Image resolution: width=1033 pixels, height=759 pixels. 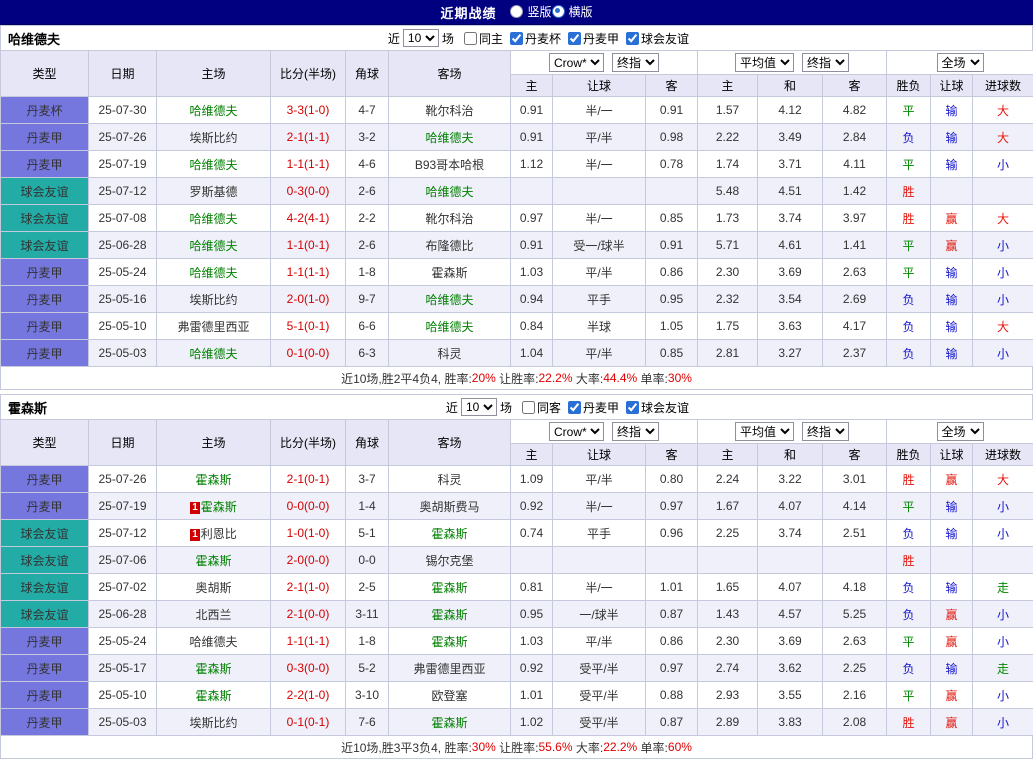 What do you see at coordinates (308, 587) in the screenshot?
I see `score-cell: 2-1(1-0)` at bounding box center [308, 587].